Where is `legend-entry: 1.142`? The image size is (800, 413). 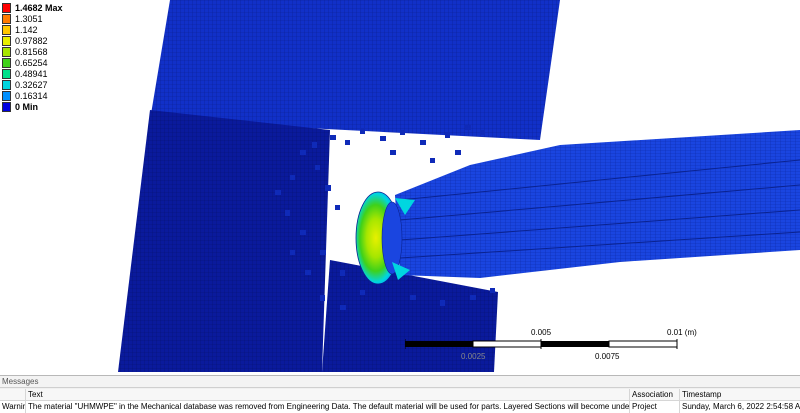 legend-entry: 1.142 is located at coordinates (42, 29).